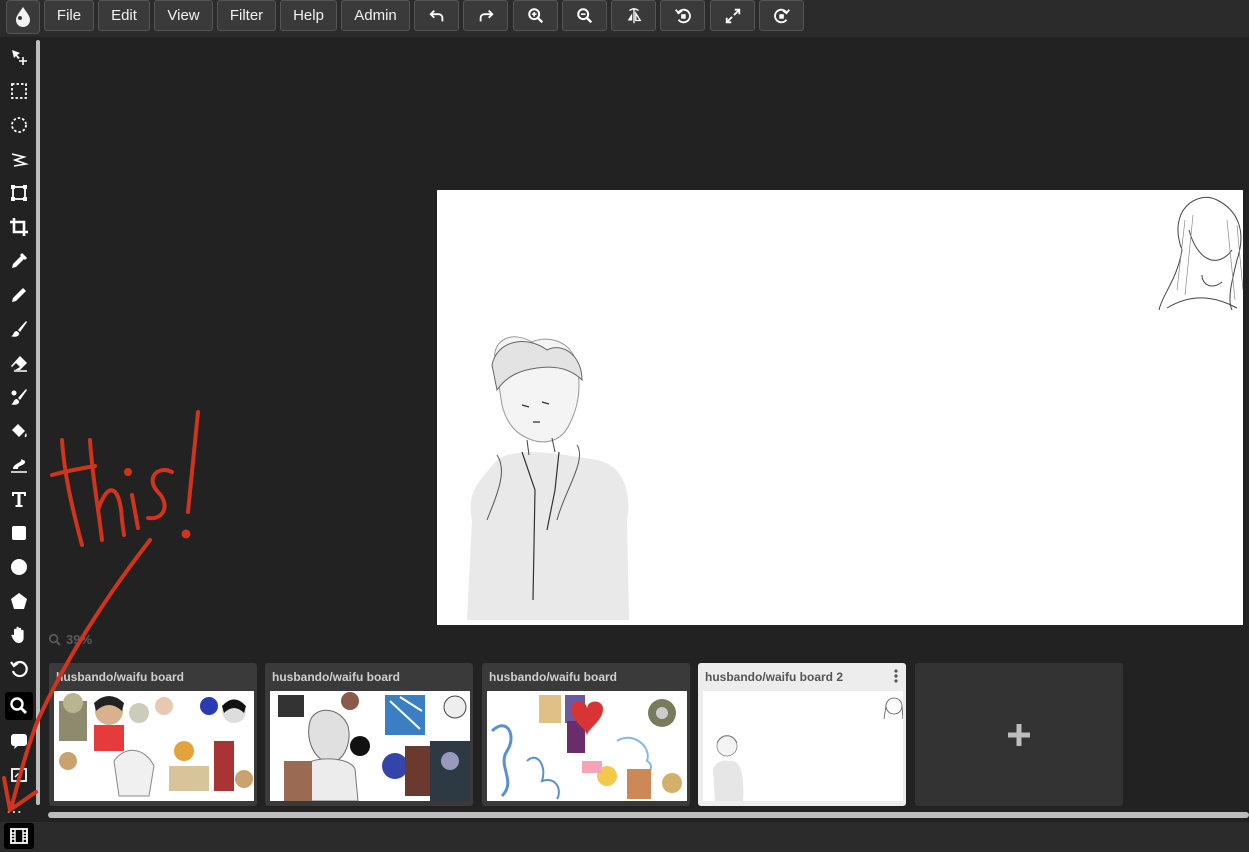  I want to click on circle-icon, so click(19, 567).